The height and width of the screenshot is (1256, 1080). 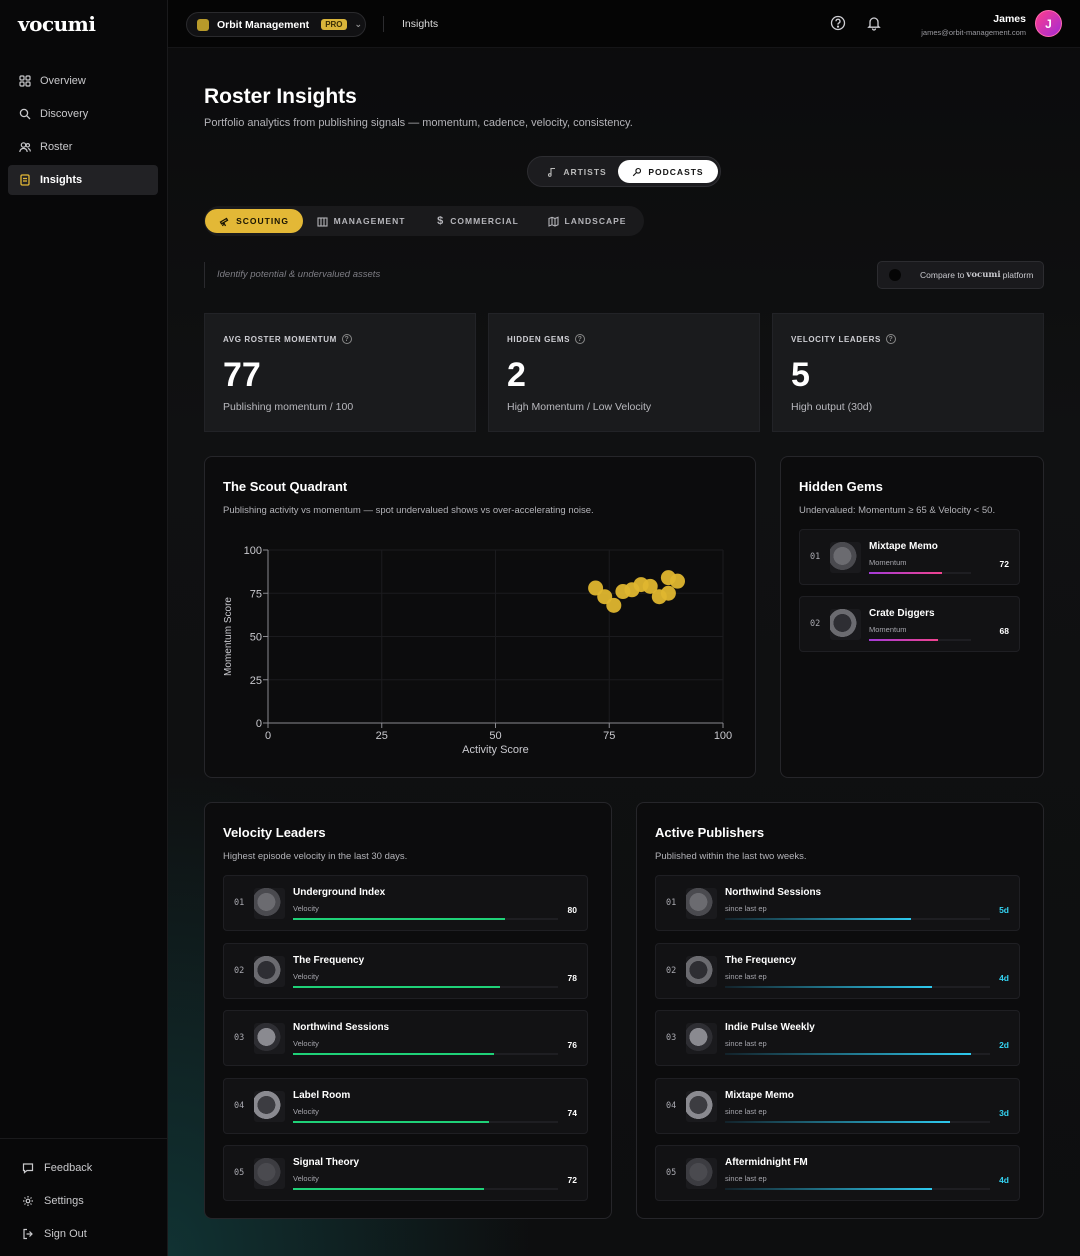 I want to click on stat-label: HIDDEN GEMS?, so click(x=546, y=339).